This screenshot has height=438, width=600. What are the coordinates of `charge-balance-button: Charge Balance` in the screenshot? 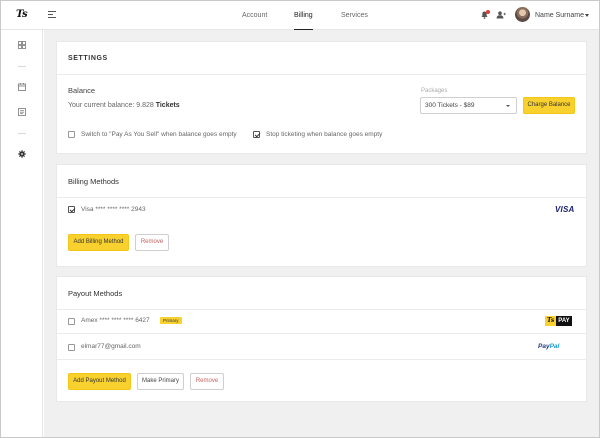 It's located at (549, 105).